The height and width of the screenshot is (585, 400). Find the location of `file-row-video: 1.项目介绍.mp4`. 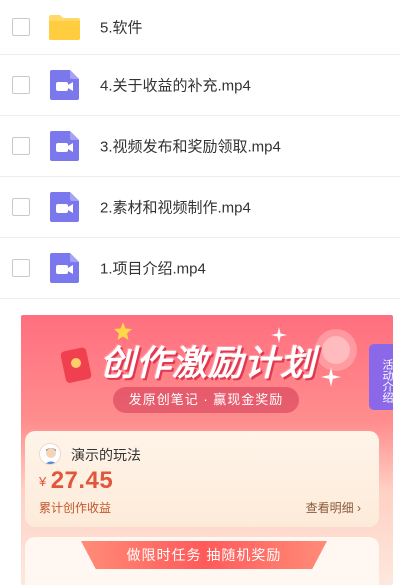

file-row-video: 1.项目介绍.mp4 is located at coordinates (200, 268).